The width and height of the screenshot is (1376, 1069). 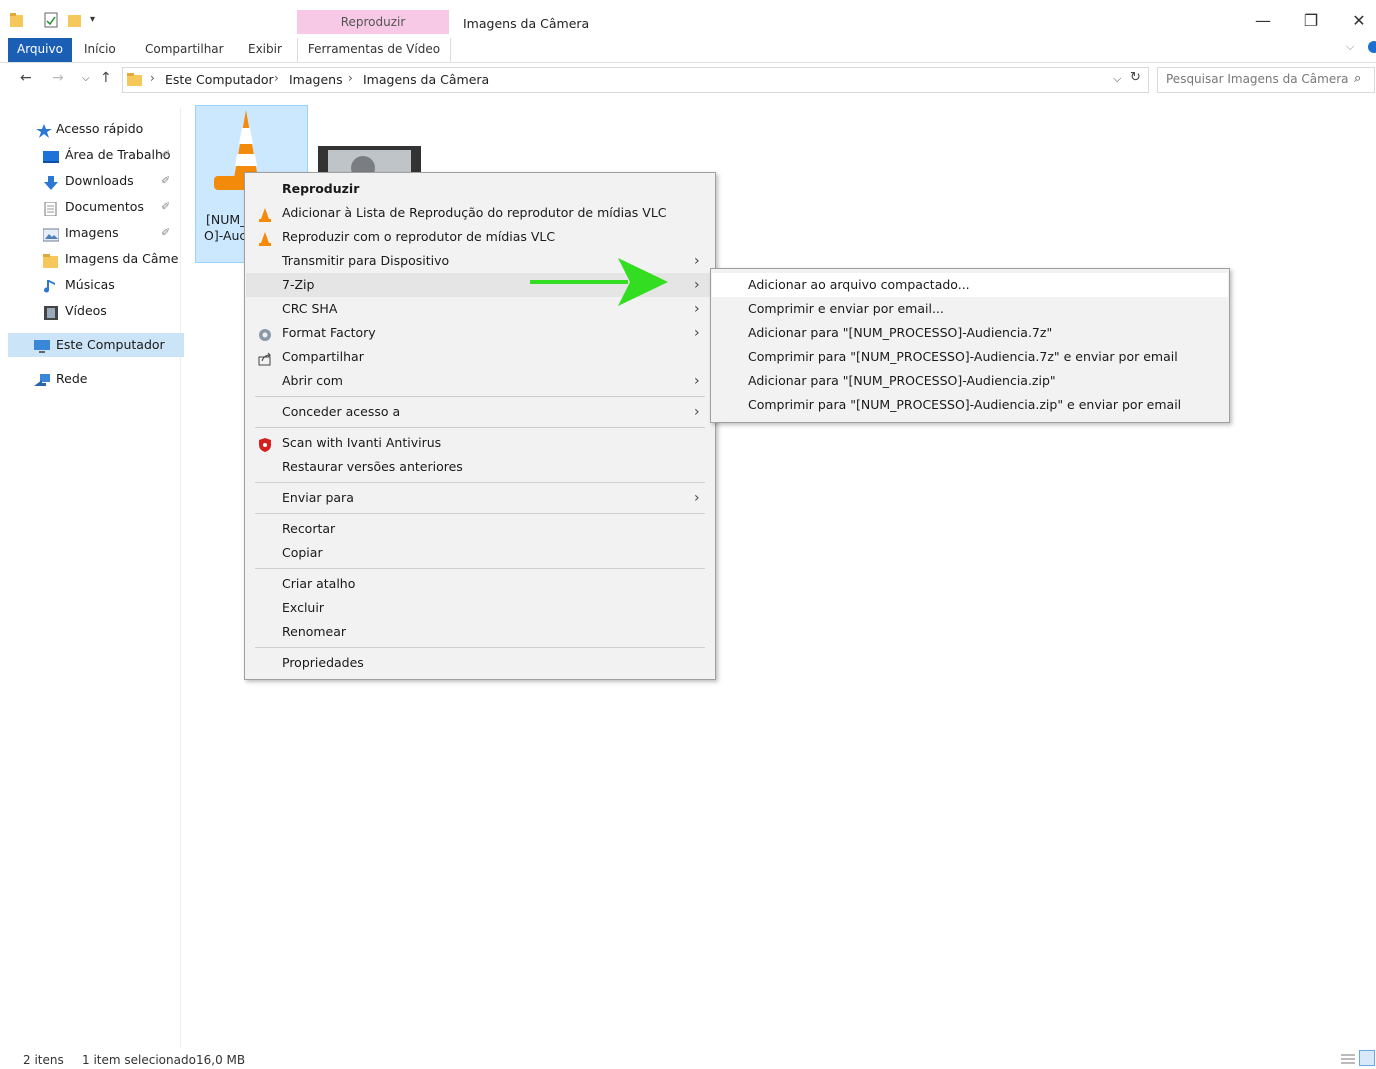 What do you see at coordinates (88, 379) in the screenshot?
I see `sidebar-item-rede: Rede` at bounding box center [88, 379].